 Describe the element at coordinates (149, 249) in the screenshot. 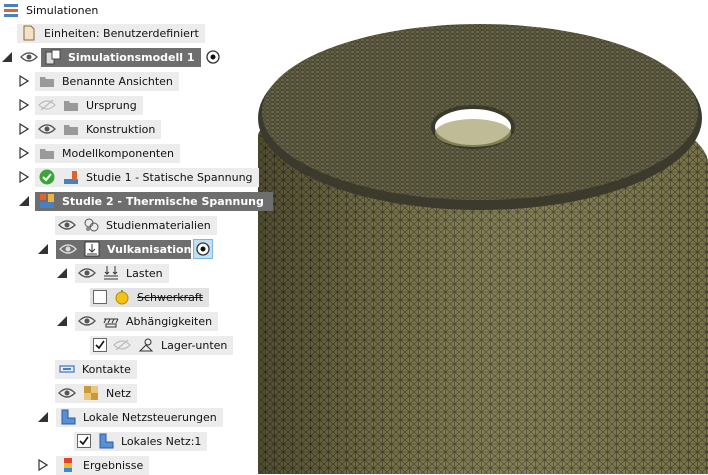

I see `load-case-label: Vulkanisation` at that location.